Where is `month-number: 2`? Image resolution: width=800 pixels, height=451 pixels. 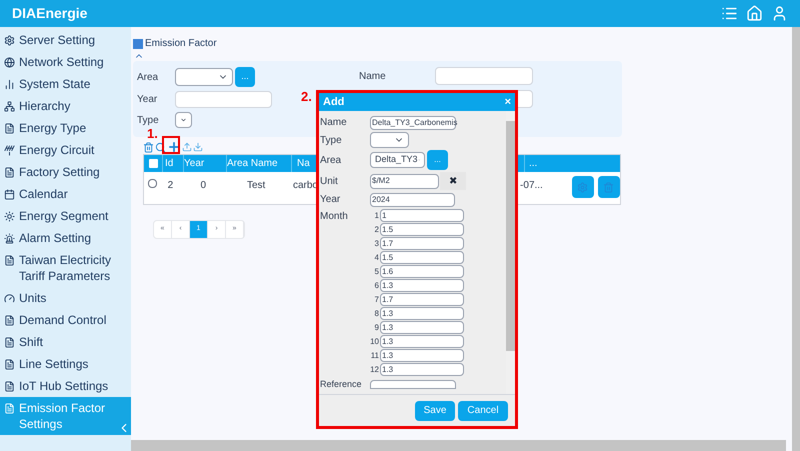 month-number: 2 is located at coordinates (377, 230).